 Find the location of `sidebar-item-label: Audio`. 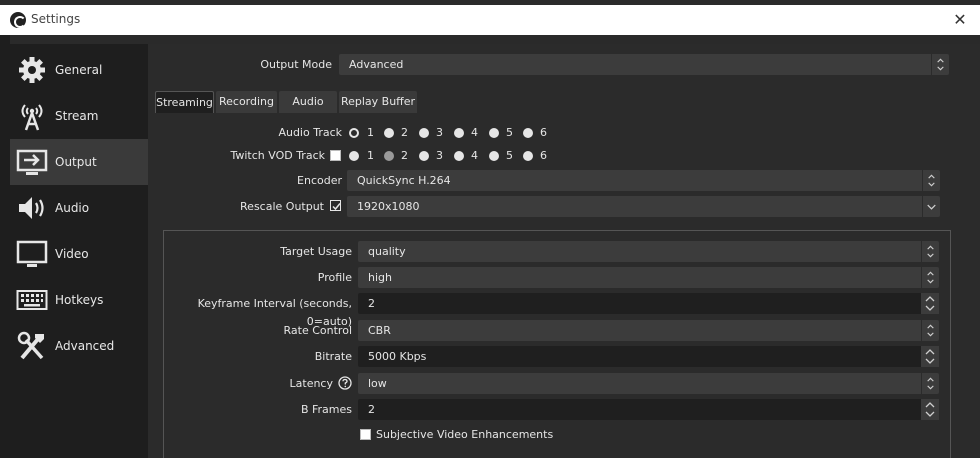

sidebar-item-label: Audio is located at coordinates (72, 208).